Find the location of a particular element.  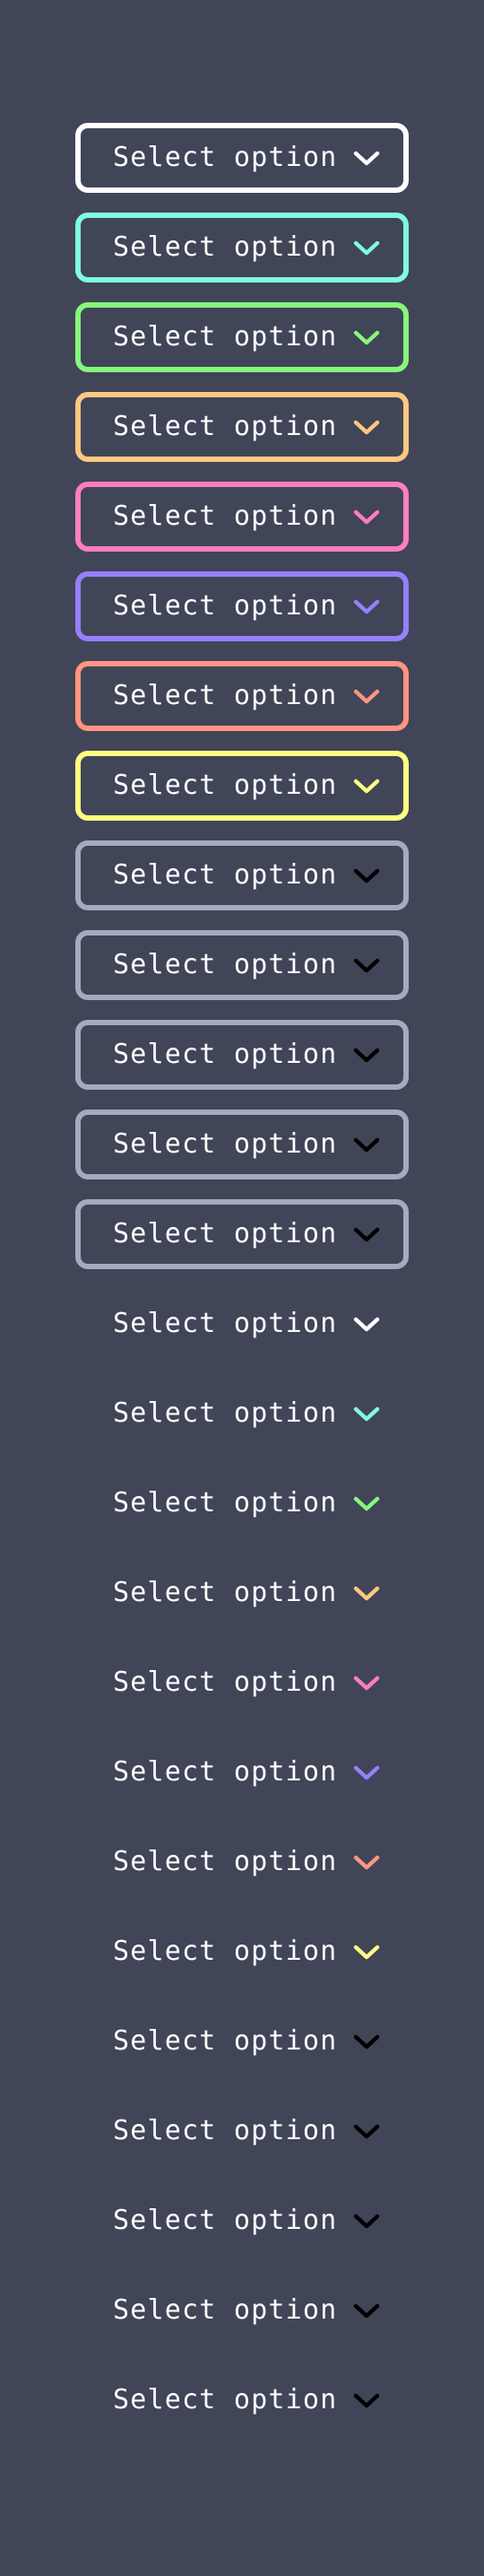

select-dropdown-17: Select option is located at coordinates (242, 1593).